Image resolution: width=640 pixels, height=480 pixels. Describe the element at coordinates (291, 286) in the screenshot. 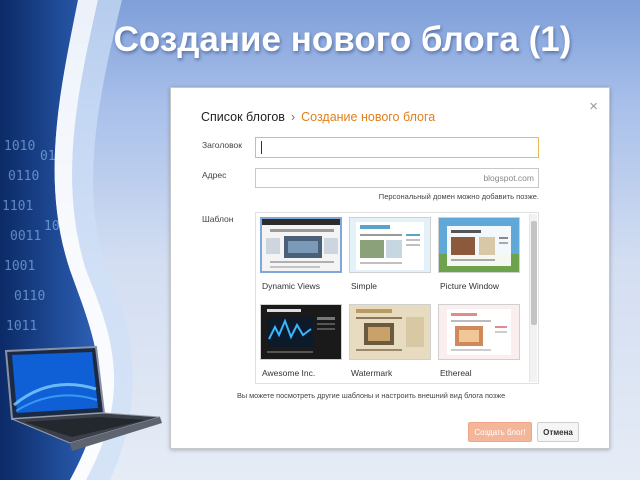

I see `template-name: Dynamic Views` at that location.